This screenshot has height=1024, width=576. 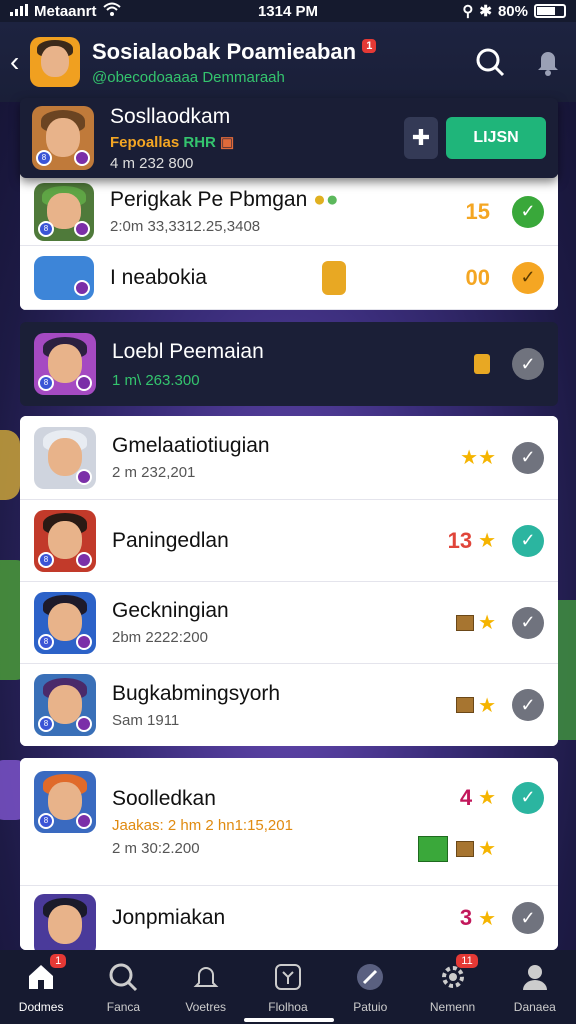 I want to click on featured-subtitle: 4 m 232 800, so click(x=152, y=163).